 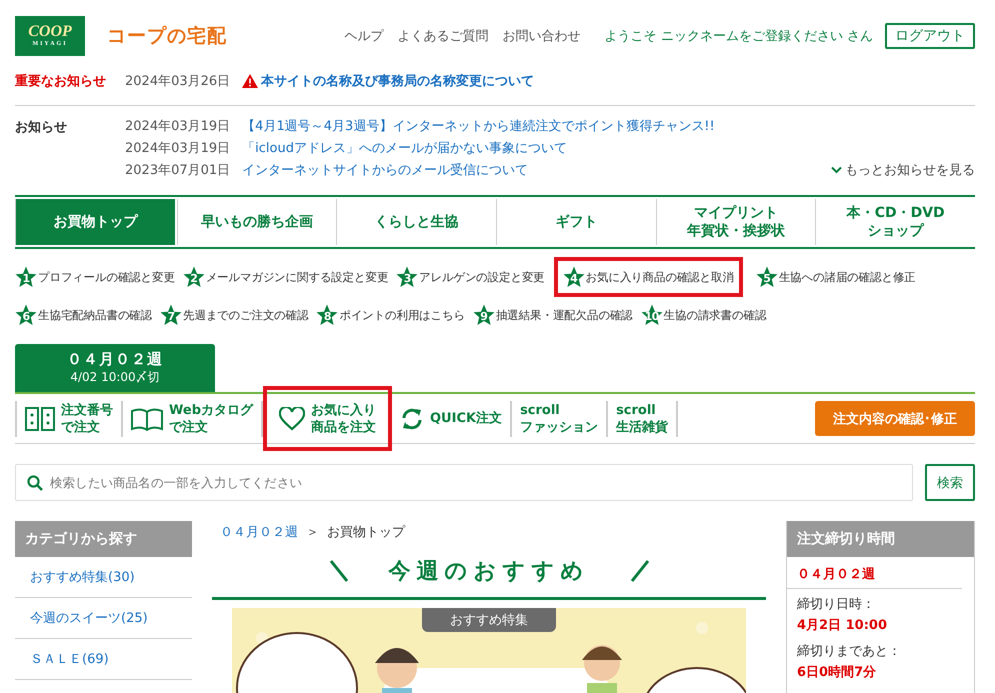 I want to click on search-icon, so click(x=35, y=483).